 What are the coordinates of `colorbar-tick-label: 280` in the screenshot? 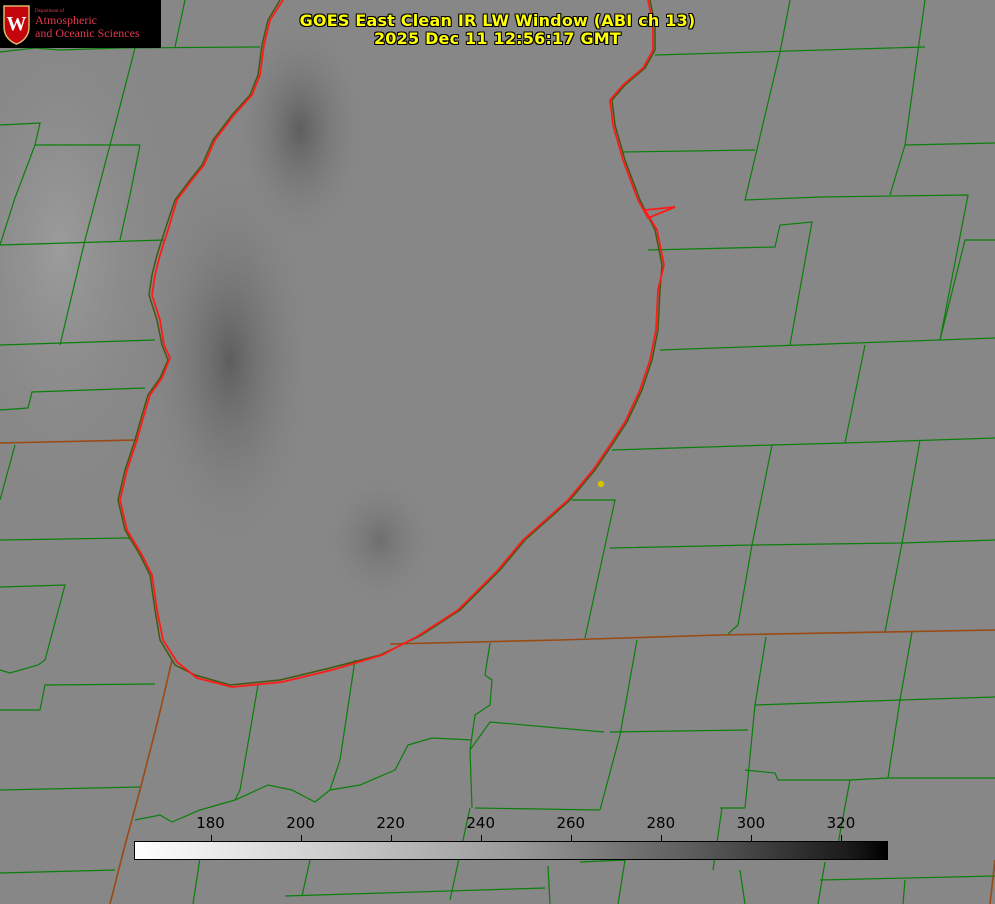 It's located at (661, 823).